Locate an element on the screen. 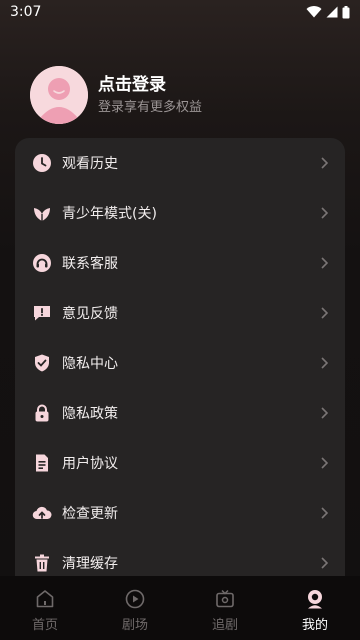 This screenshot has height=640, width=360. menu-item-teen-mode: 青少年模式(关) is located at coordinates (180, 213).